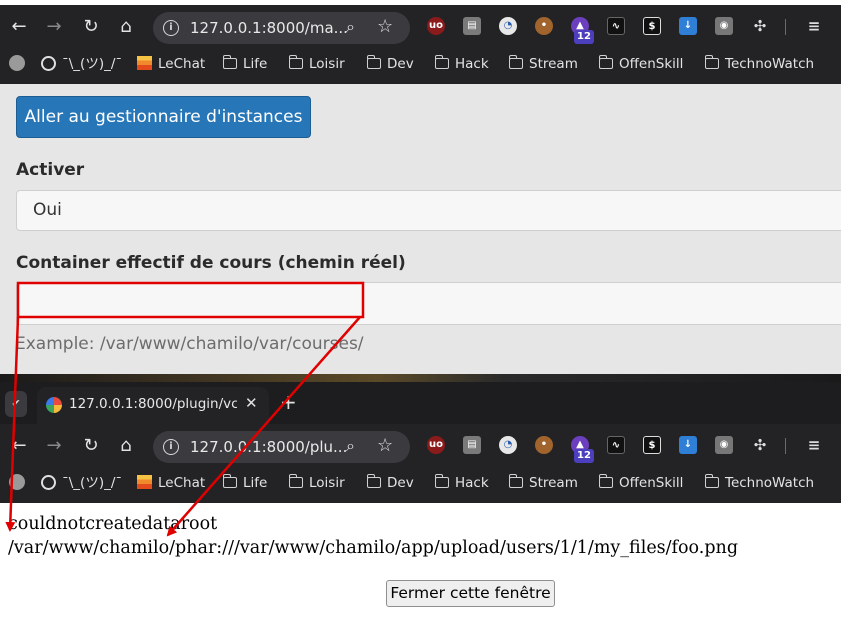 The image size is (841, 626). Describe the element at coordinates (288, 402) in the screenshot. I see `new-tab-icon: +` at that location.